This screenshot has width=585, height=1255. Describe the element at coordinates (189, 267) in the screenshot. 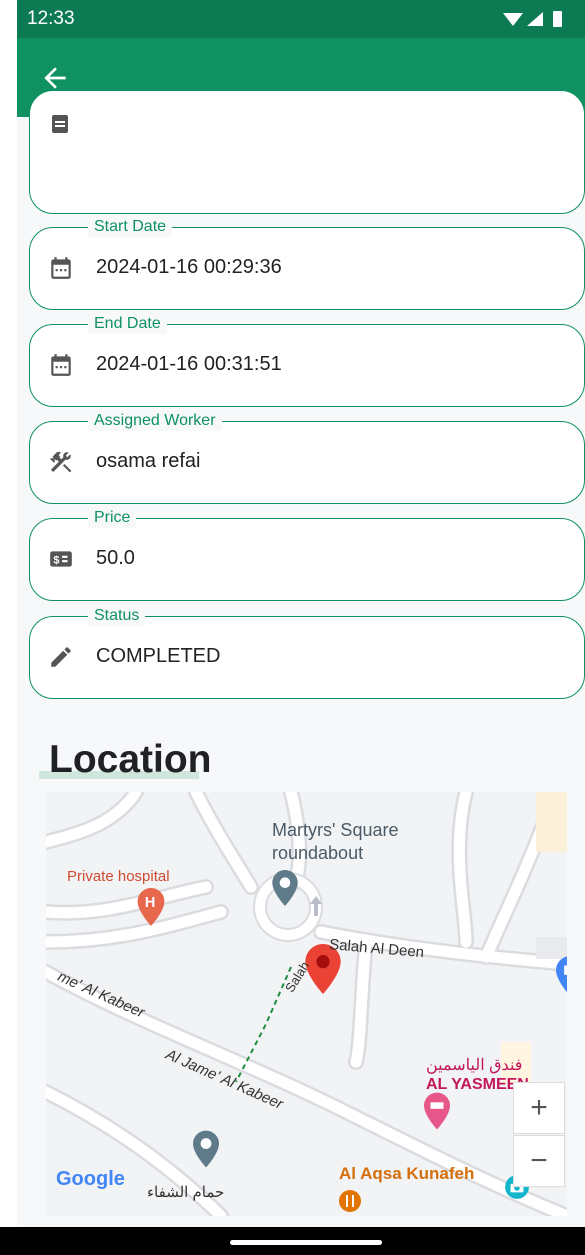

I see `start-date-value: 2024-01-16 00:29:36` at that location.